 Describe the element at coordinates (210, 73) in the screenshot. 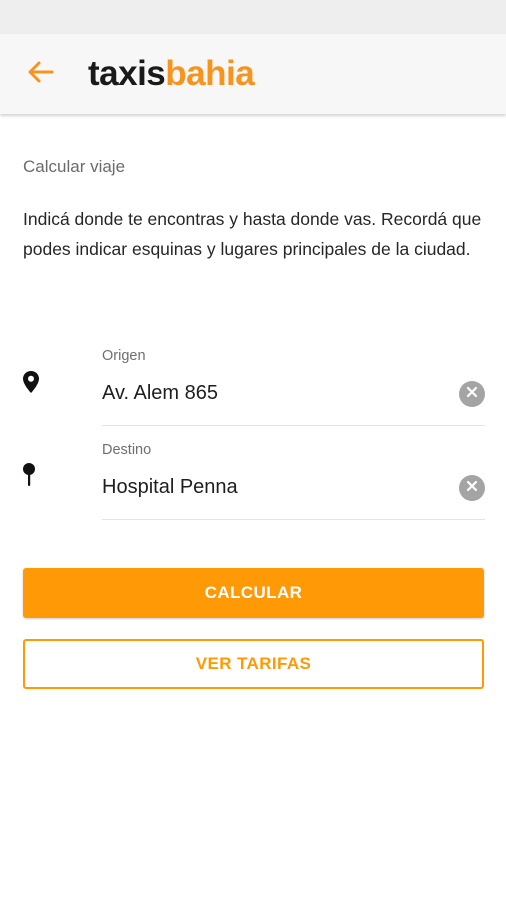

I see `logo-text-bahia: bahia` at that location.